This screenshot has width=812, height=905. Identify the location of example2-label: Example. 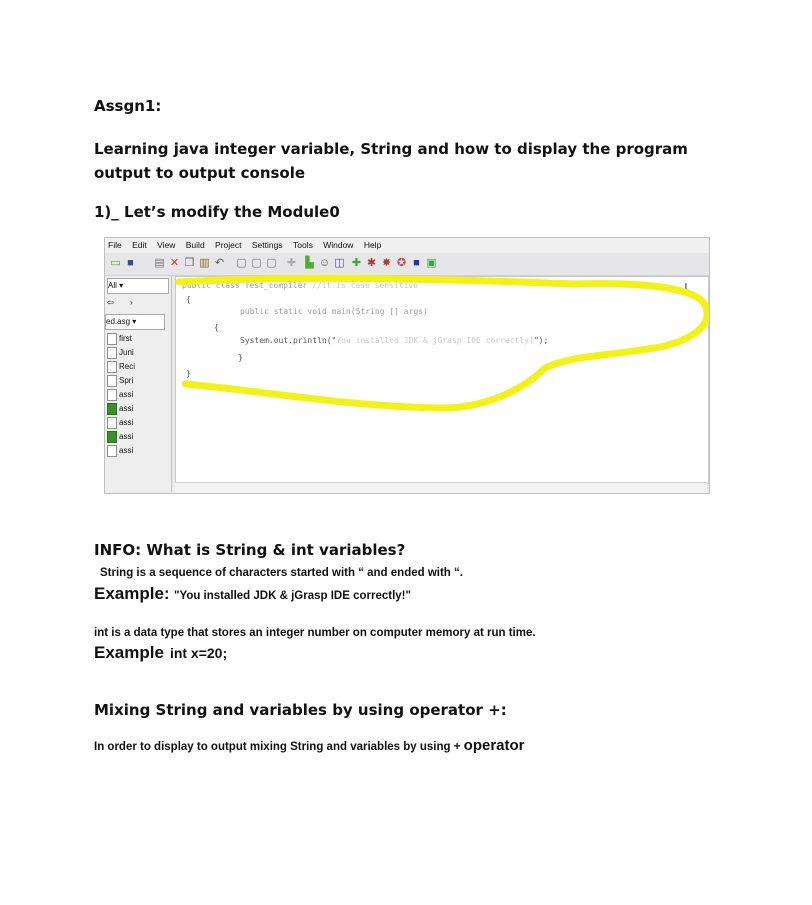
(129, 652).